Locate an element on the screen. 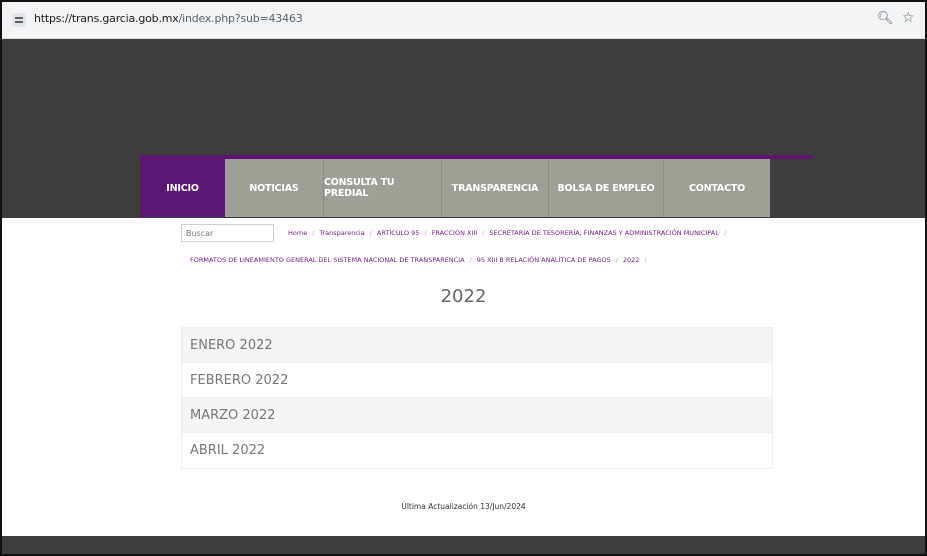  nav-item-inicio: INICIO is located at coordinates (182, 188).